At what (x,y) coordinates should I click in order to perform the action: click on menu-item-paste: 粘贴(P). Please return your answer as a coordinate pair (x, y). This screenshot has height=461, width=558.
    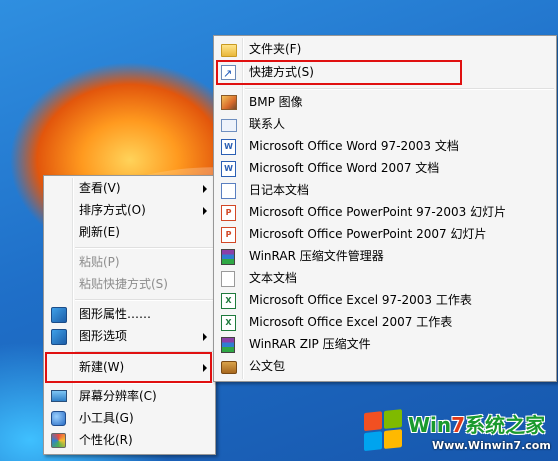
    Looking at the image, I should click on (129, 262).